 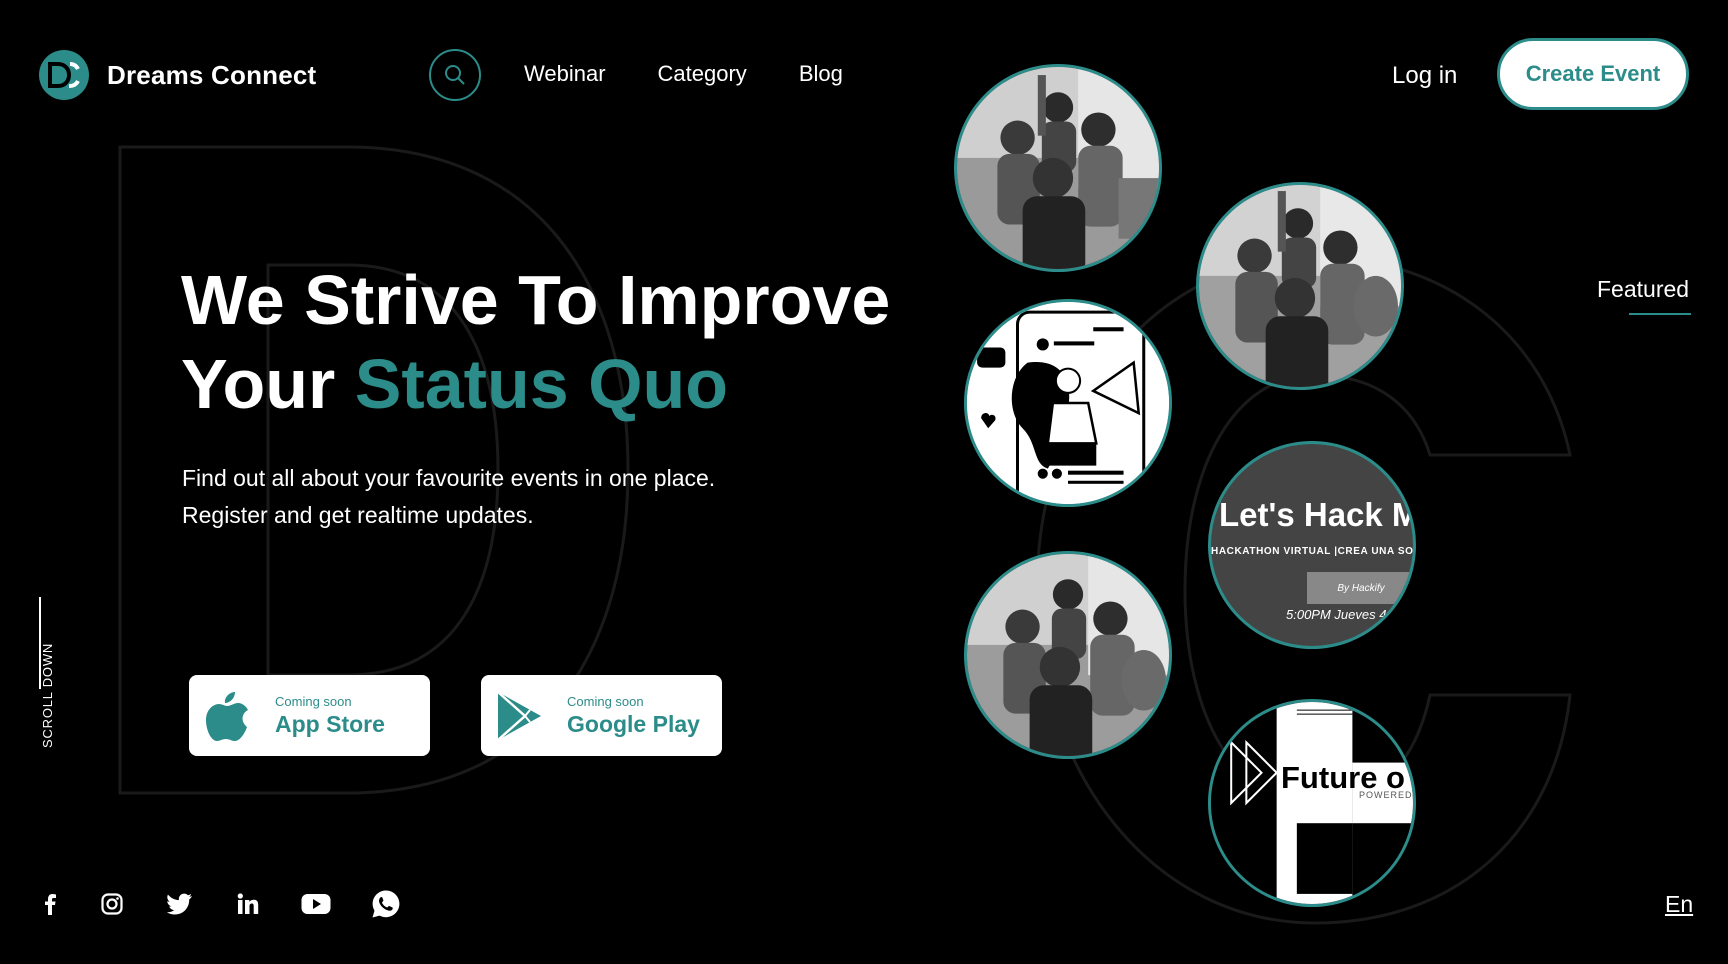 What do you see at coordinates (316, 904) in the screenshot?
I see `youtube-icon` at bounding box center [316, 904].